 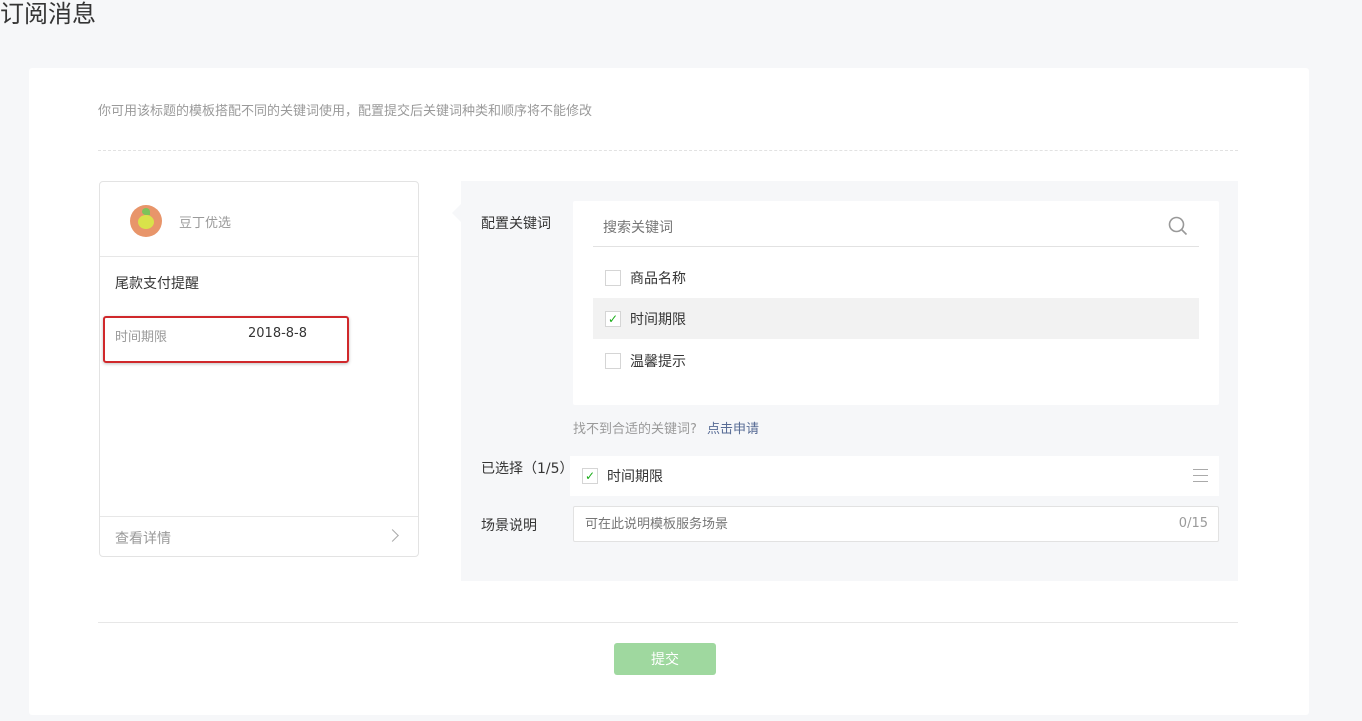 What do you see at coordinates (635, 477) in the screenshot?
I see `selected-keyword-label: 时间期限` at bounding box center [635, 477].